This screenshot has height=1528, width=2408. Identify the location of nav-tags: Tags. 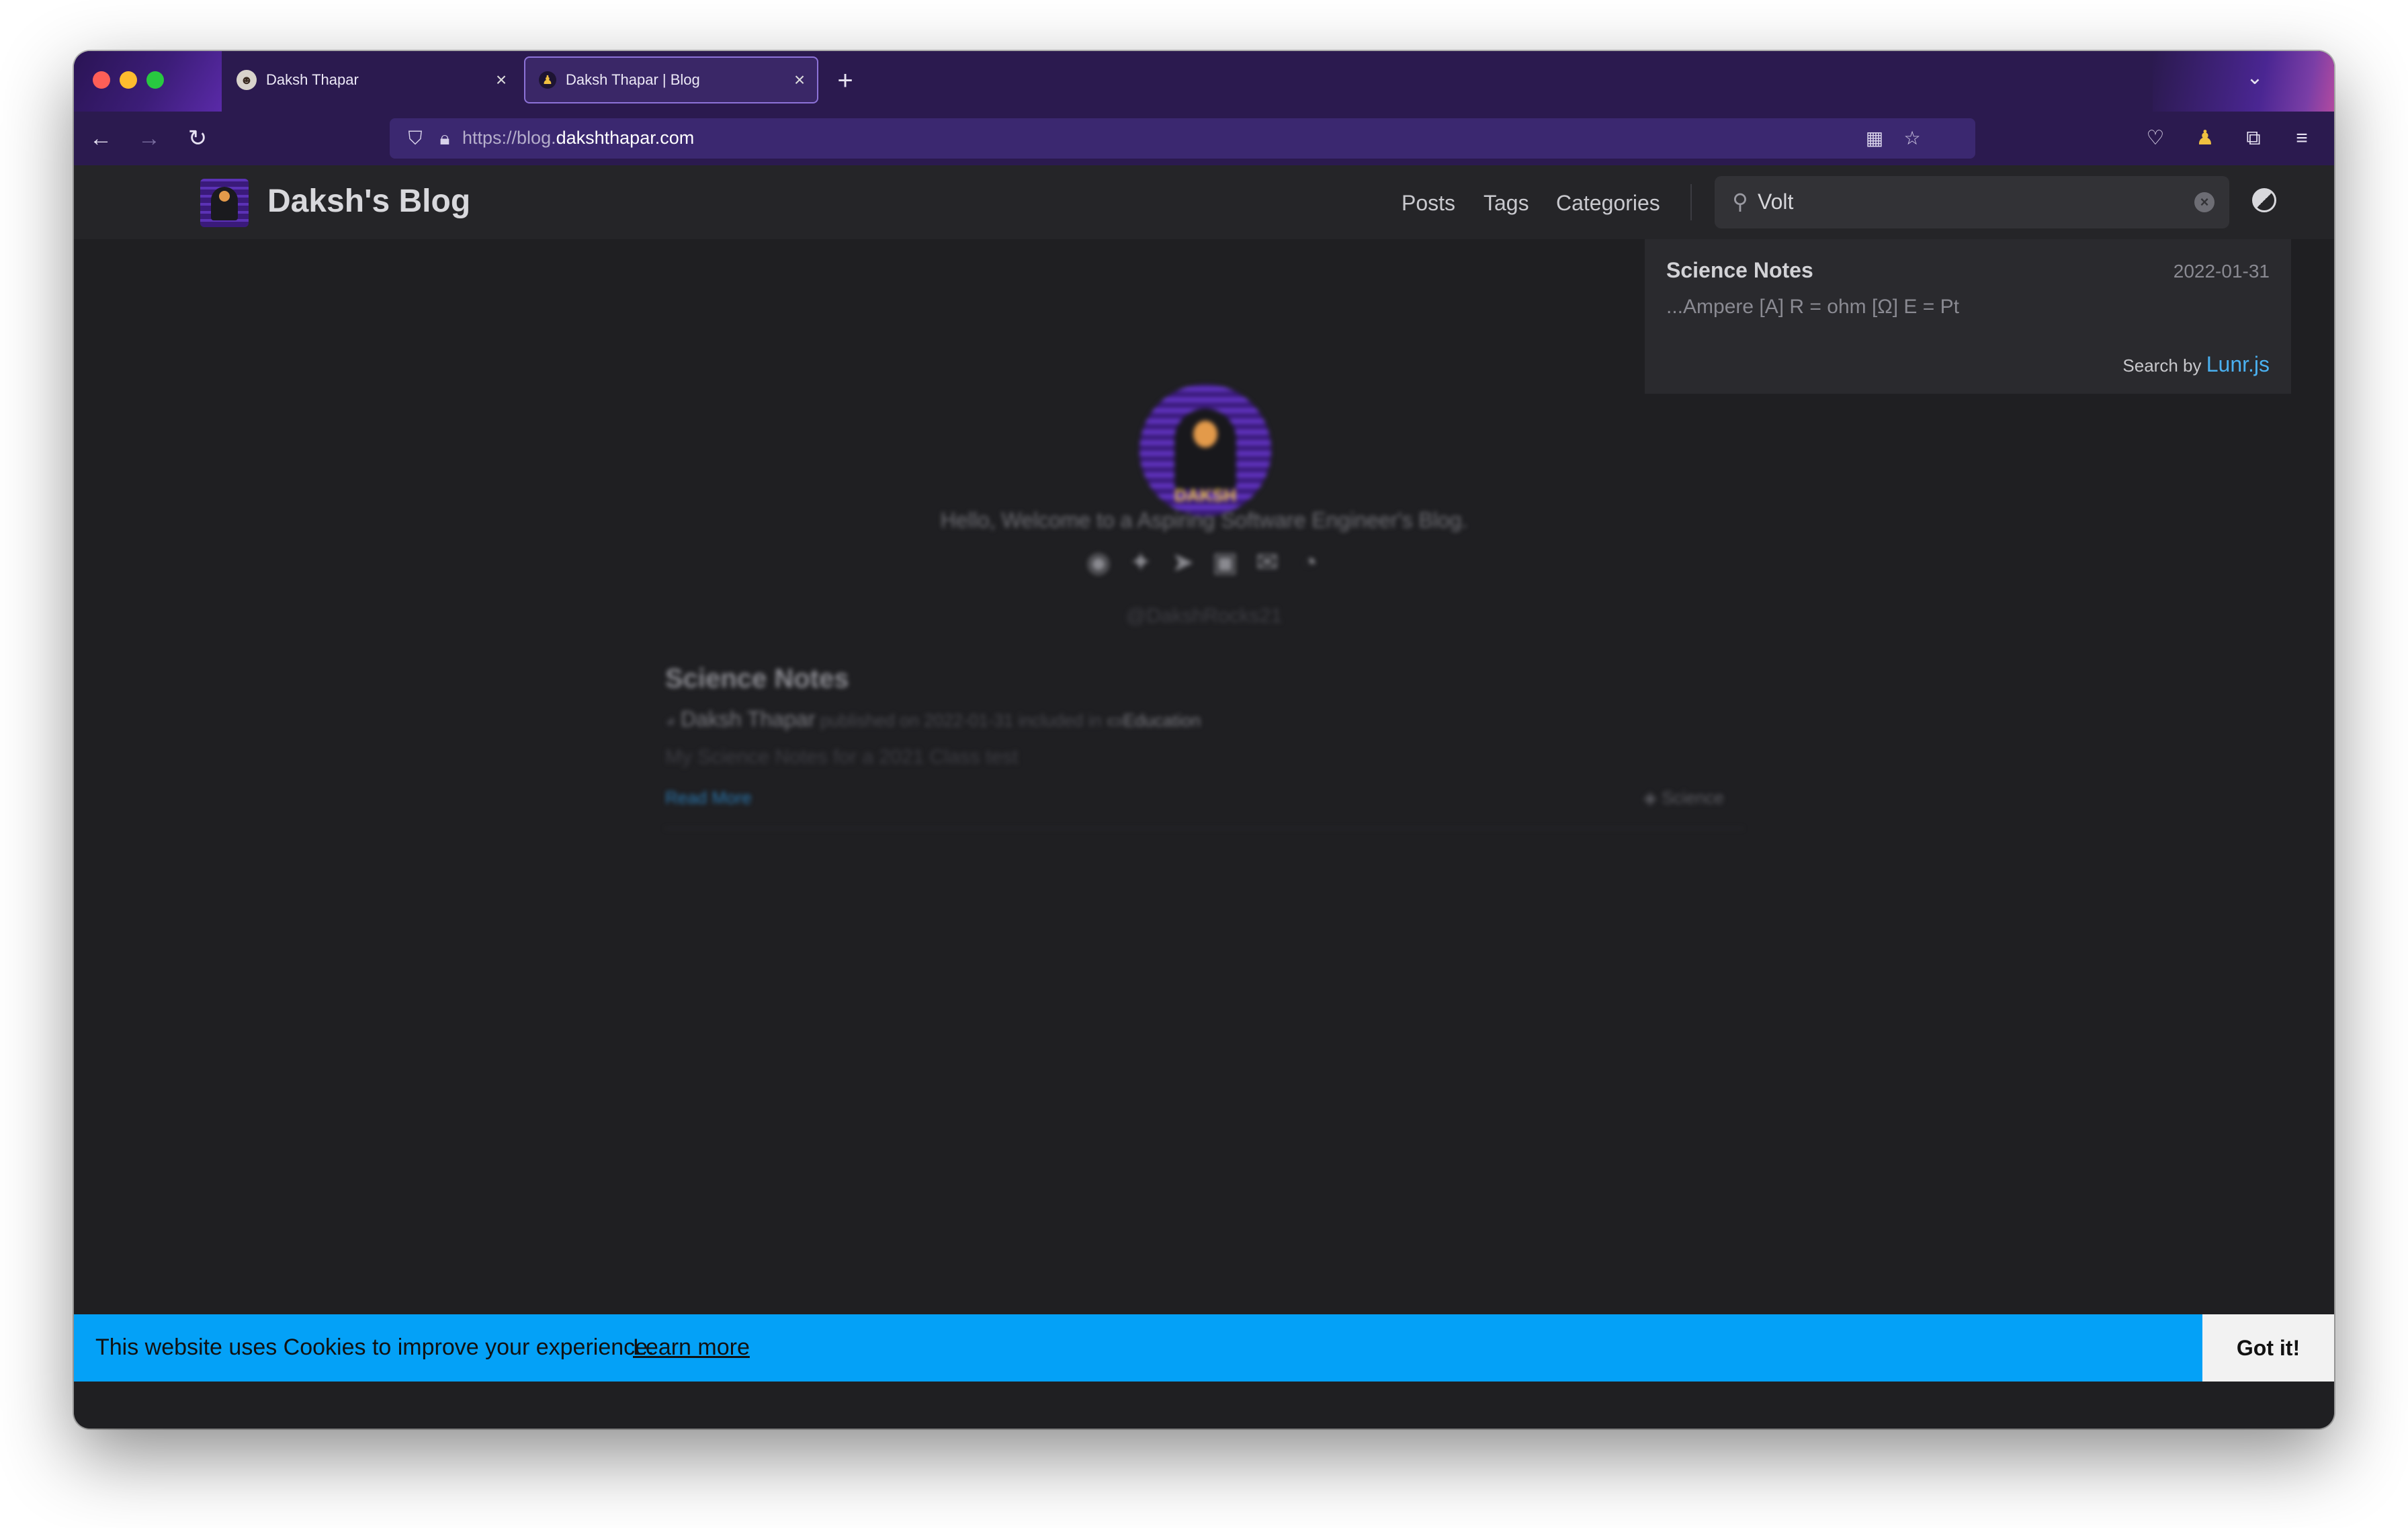
(1506, 203).